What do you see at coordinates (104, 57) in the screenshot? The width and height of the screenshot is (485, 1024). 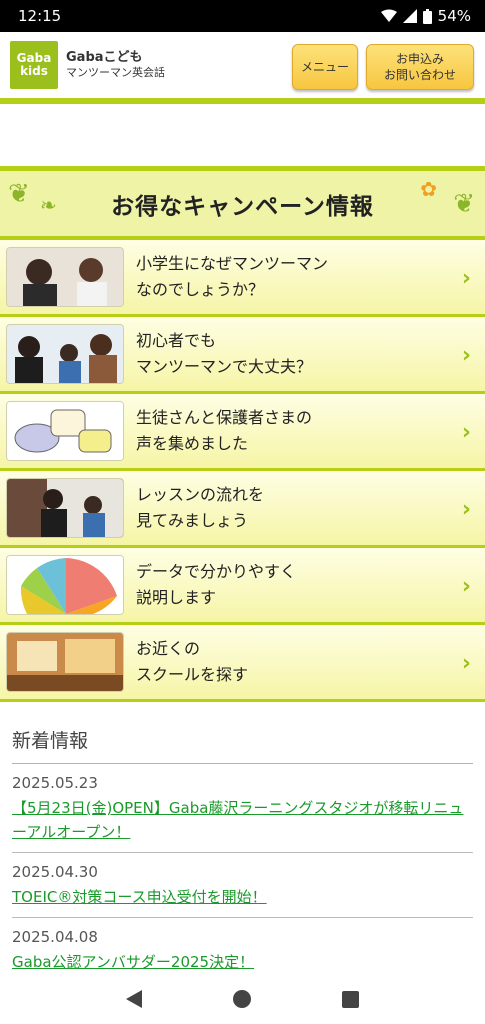 I see `brand-line1: Gabaこども` at bounding box center [104, 57].